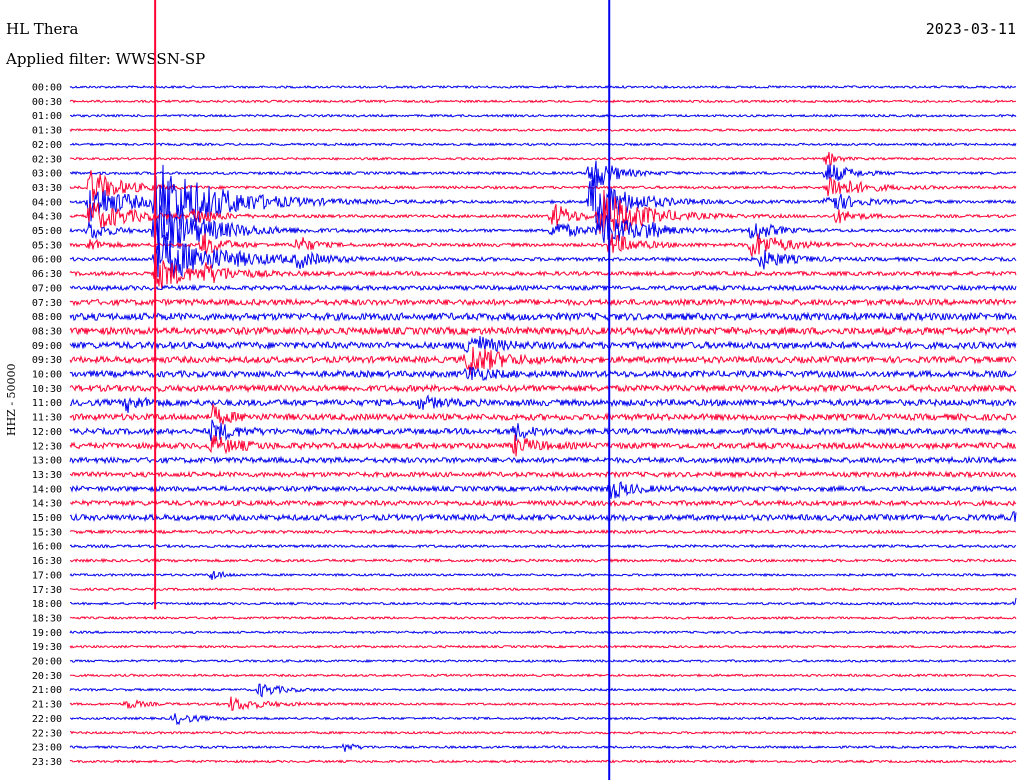  Describe the element at coordinates (47, 532) in the screenshot. I see `row-label: 15:30` at that location.